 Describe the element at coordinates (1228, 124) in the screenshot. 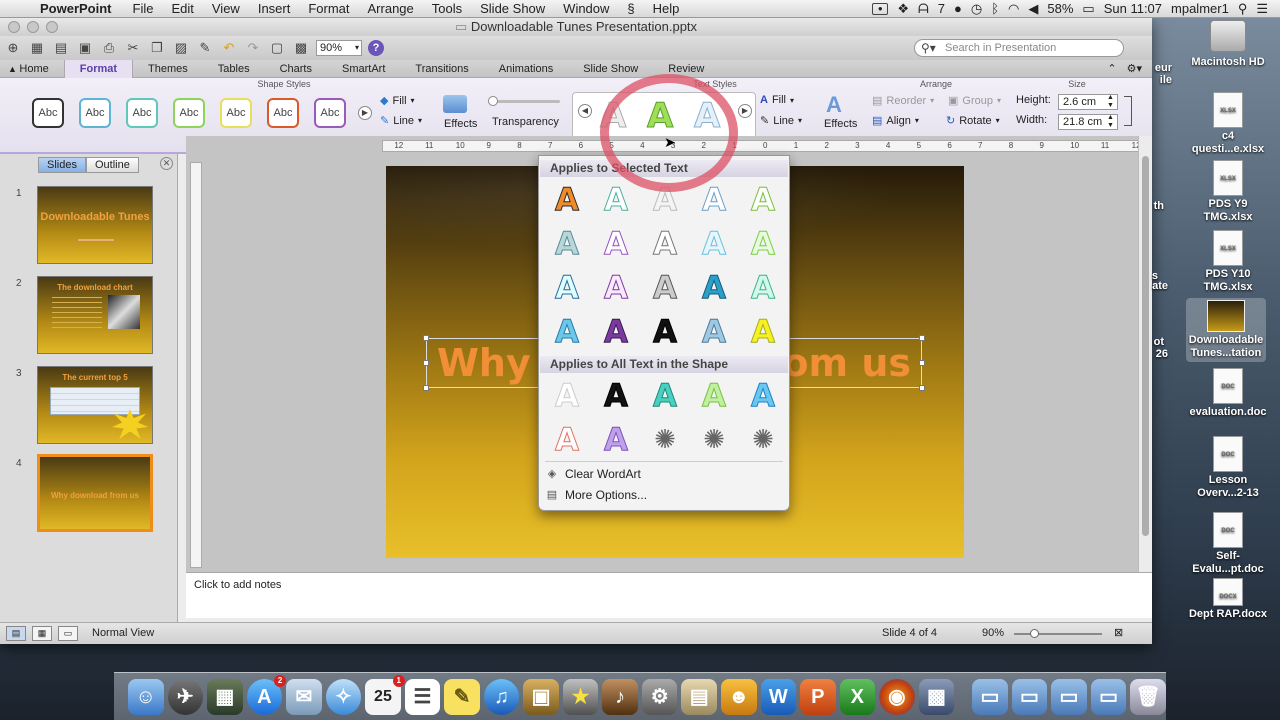

I see `desktop-icon-c4-xlsx: XLSX c4 questi...e.xlsx` at that location.